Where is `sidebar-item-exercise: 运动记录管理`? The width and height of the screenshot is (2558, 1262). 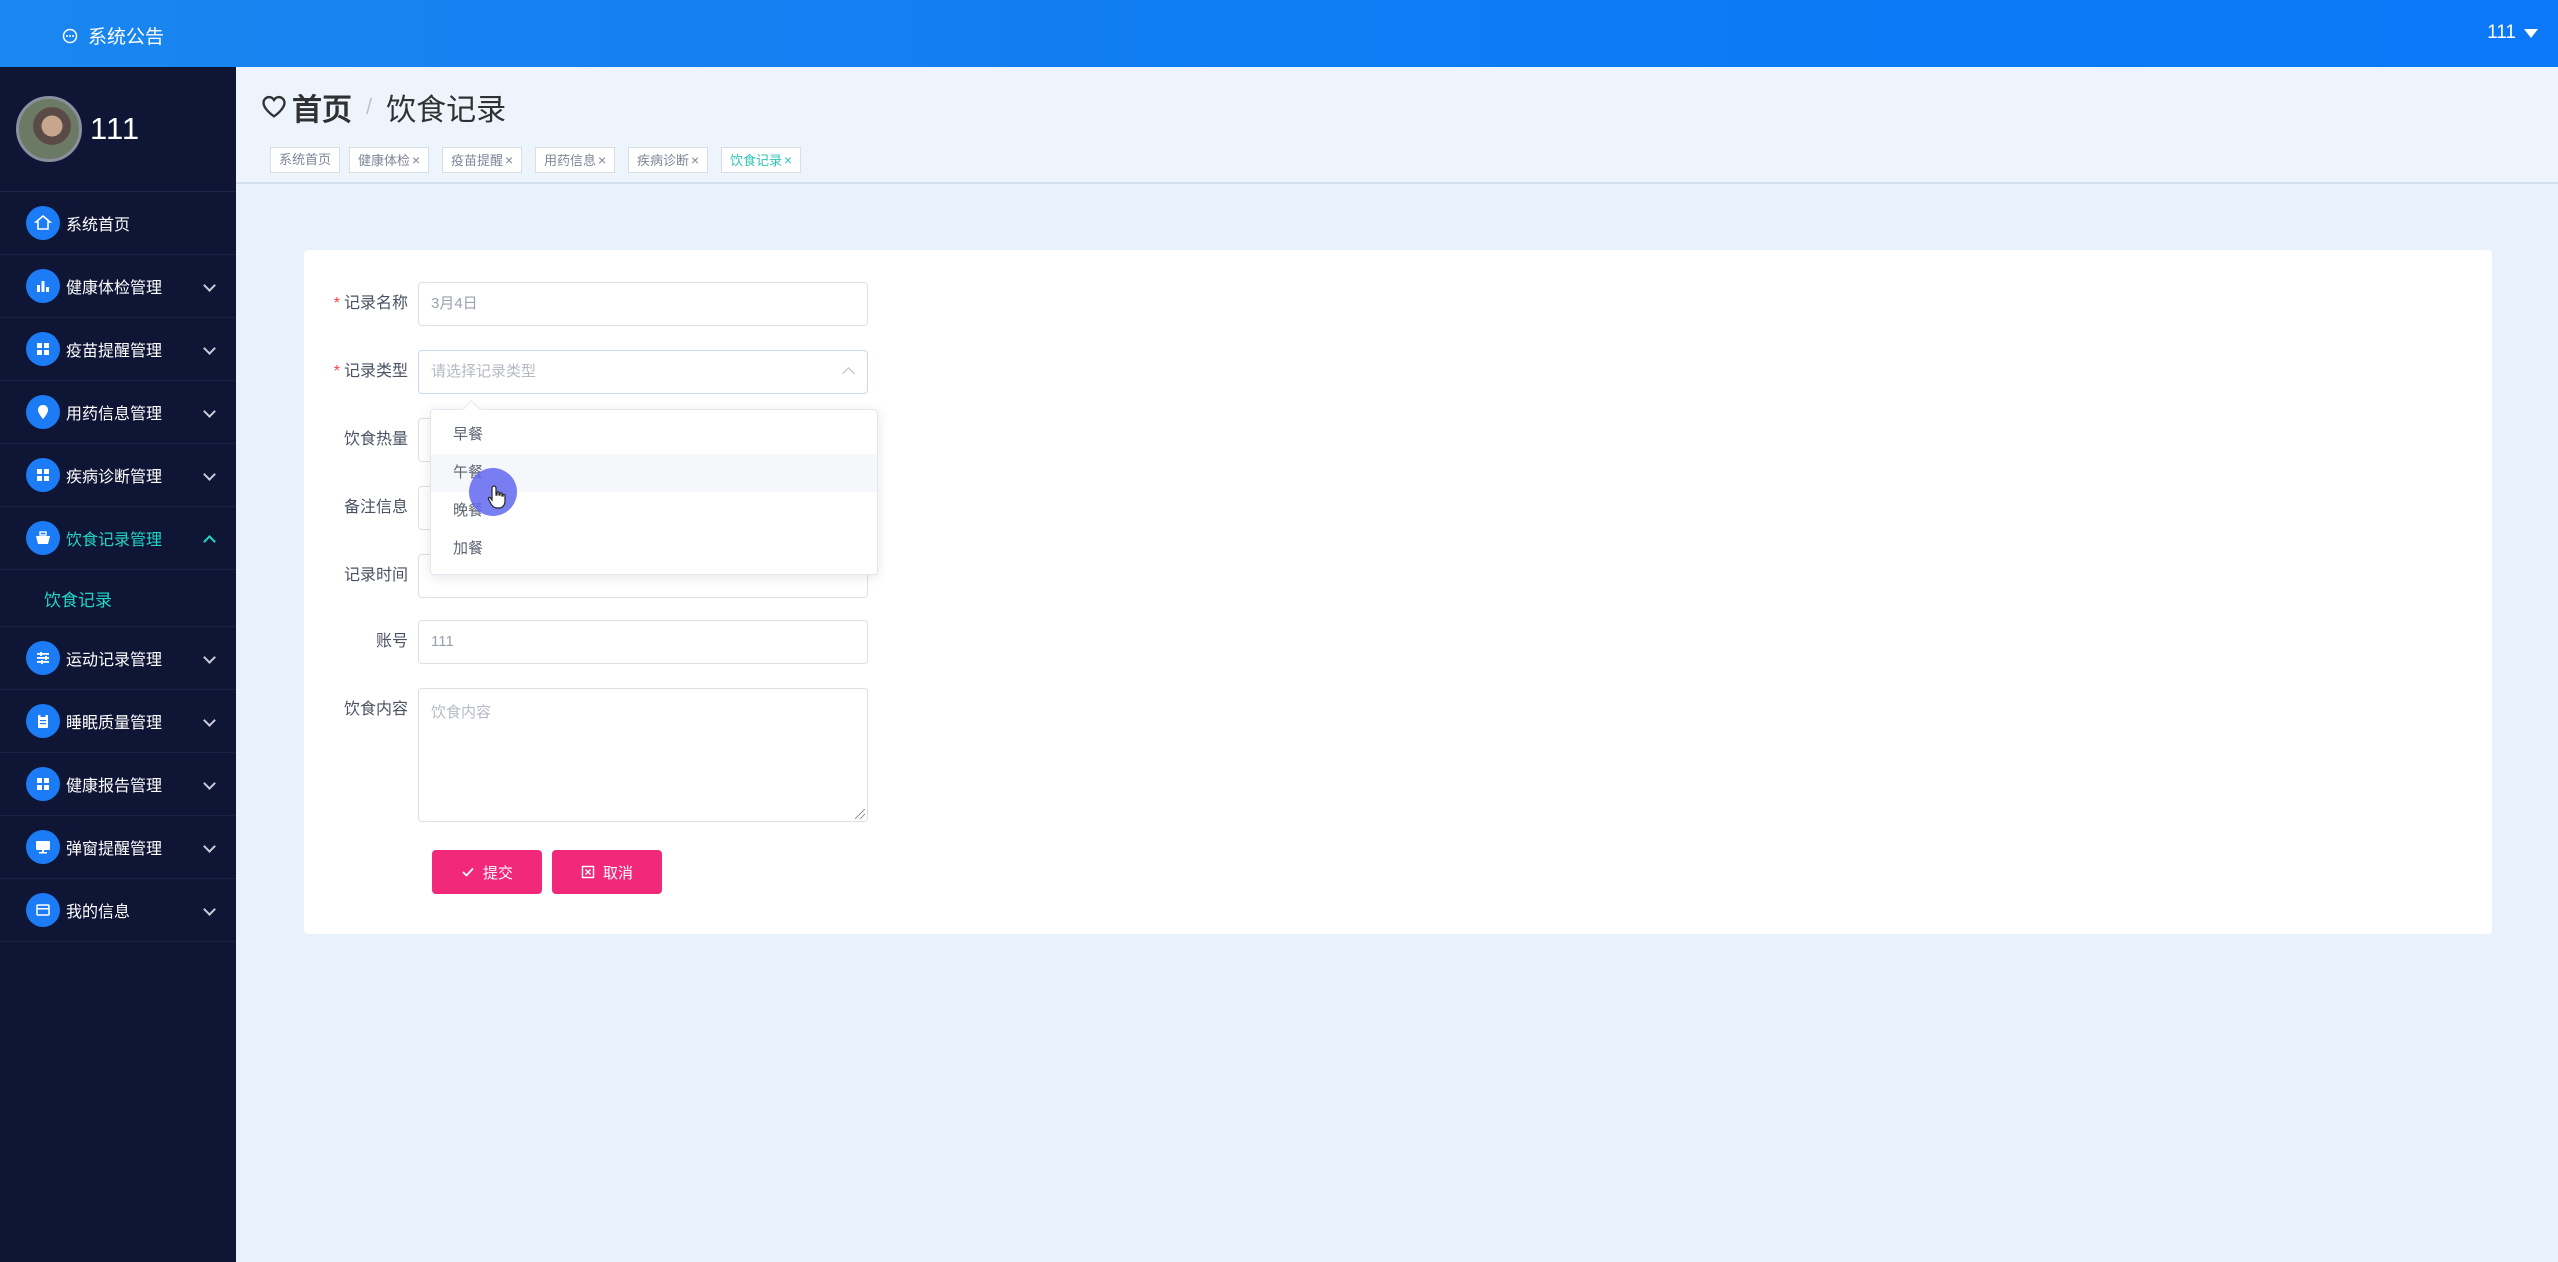 sidebar-item-exercise: 运动记录管理 is located at coordinates (118, 658).